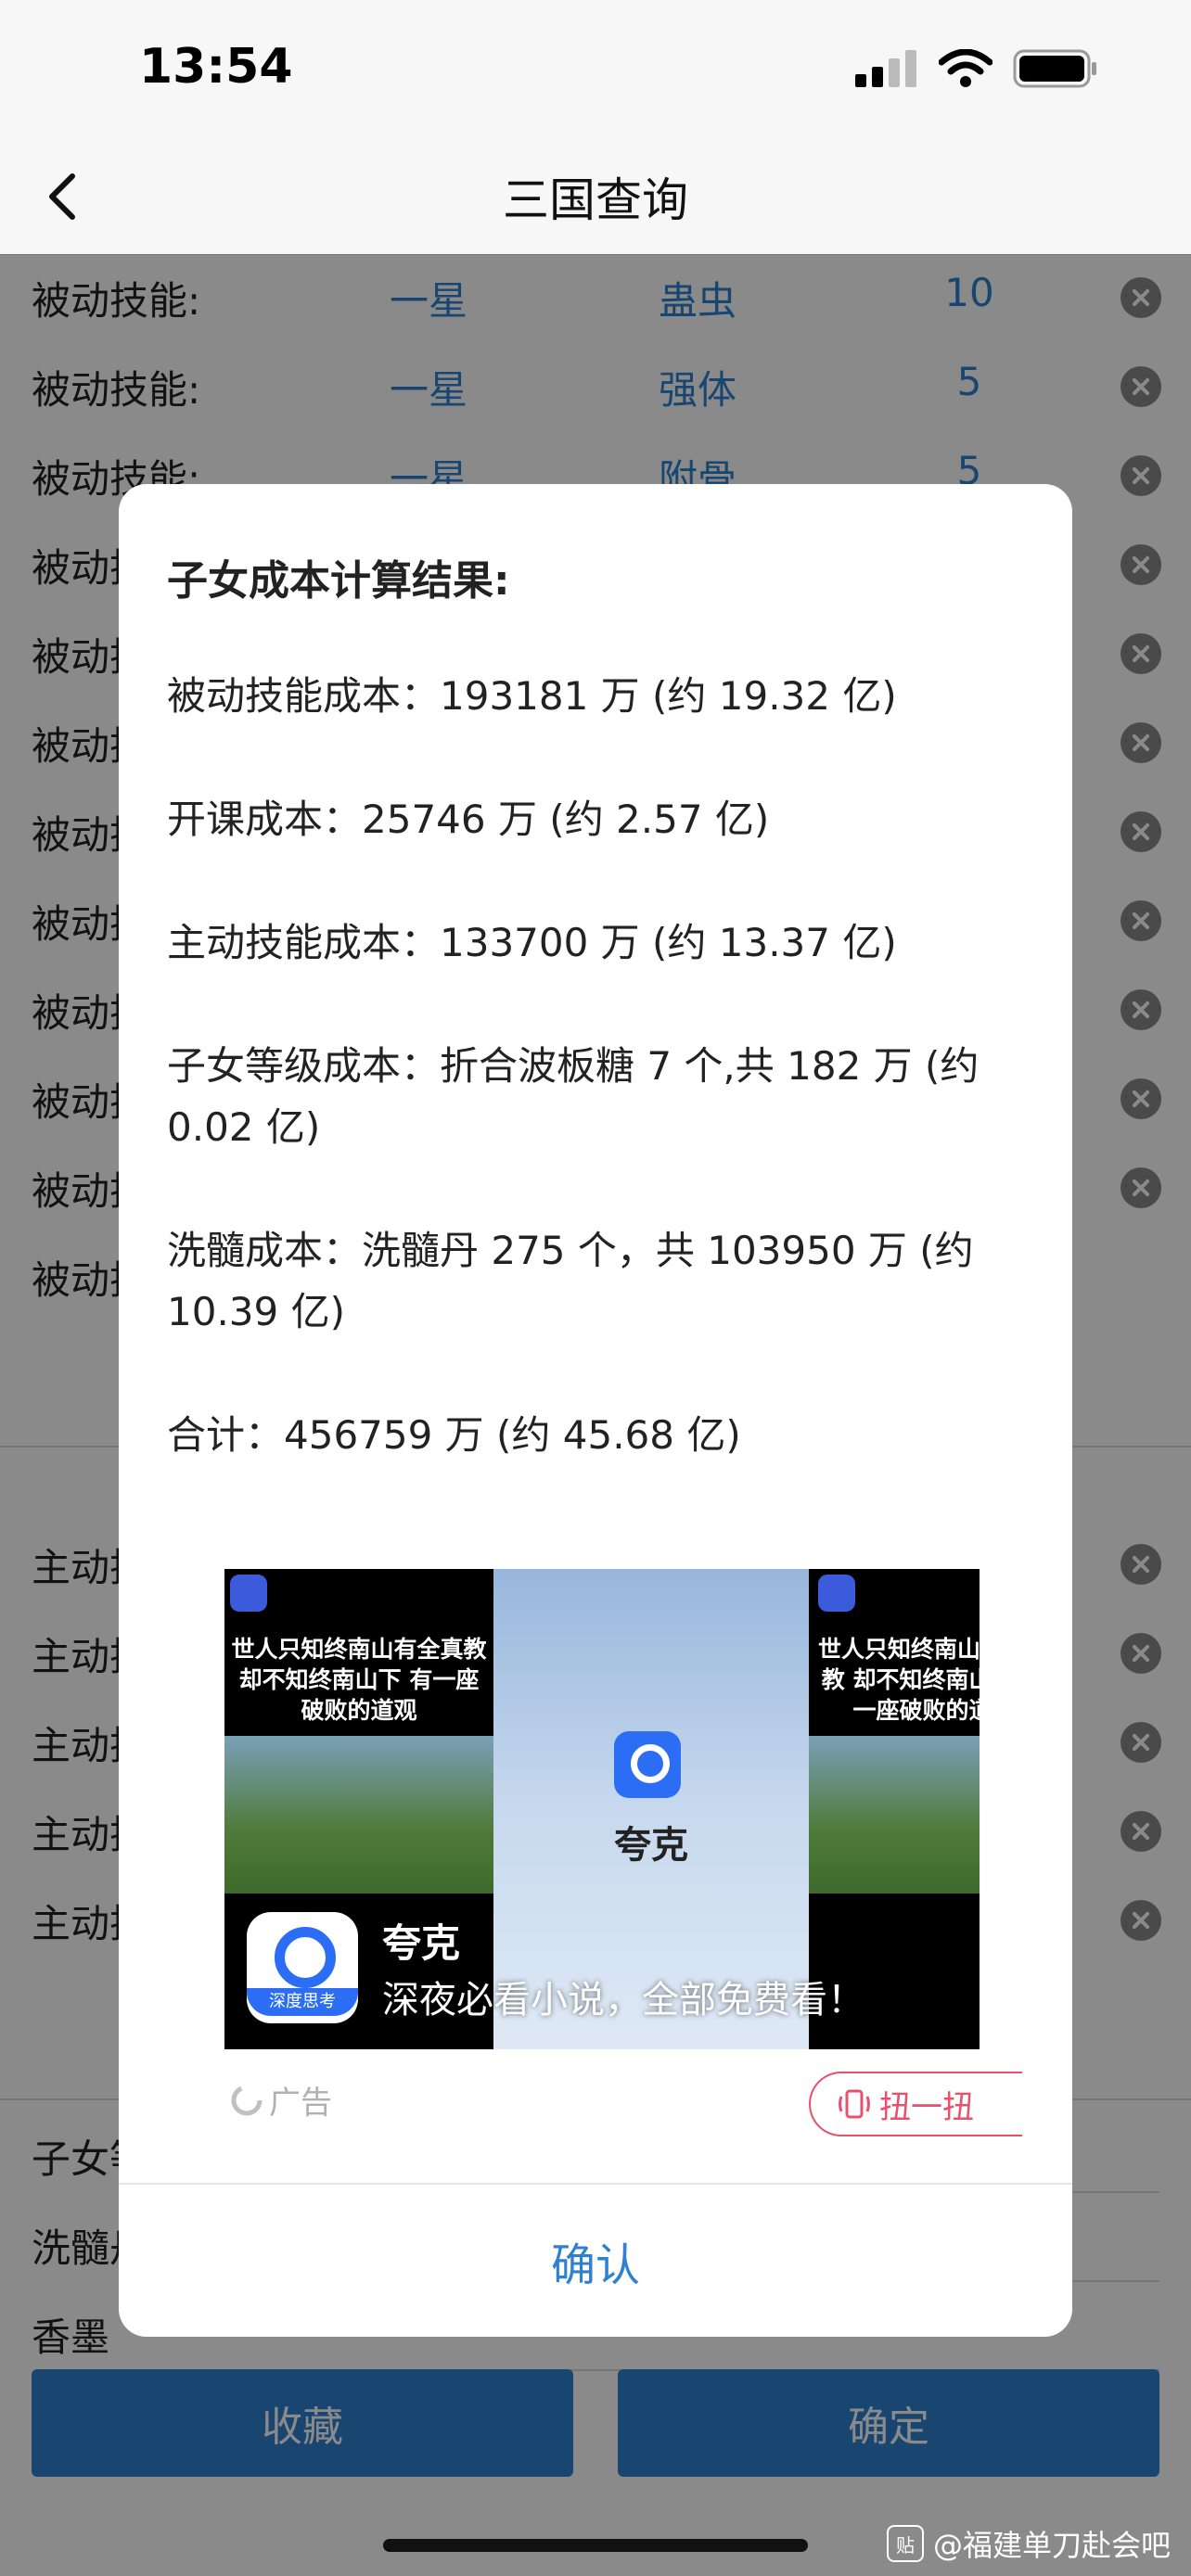  I want to click on watermark: 贴 @福建单刀赴会吧, so click(1028, 2543).